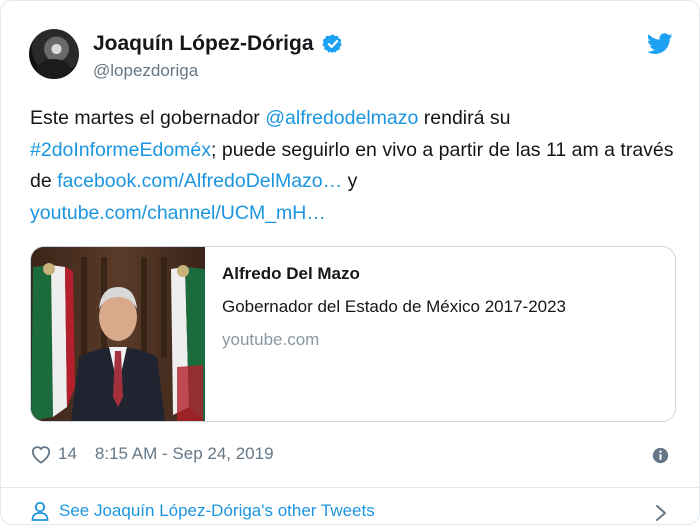  Describe the element at coordinates (40, 511) in the screenshot. I see `person-icon` at that location.